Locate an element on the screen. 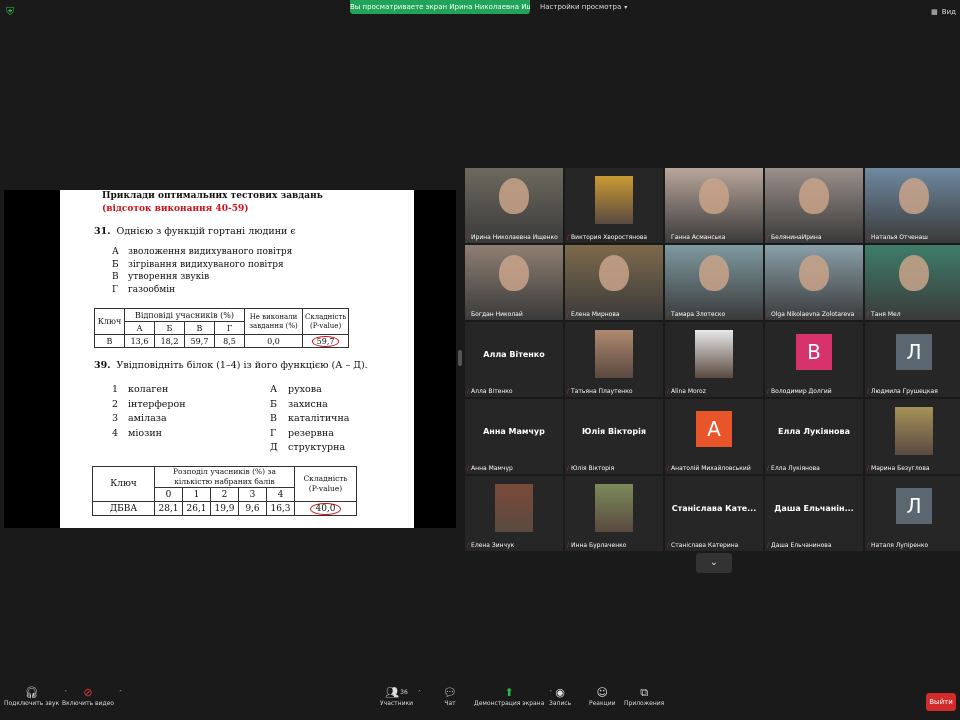 The width and height of the screenshot is (960, 720). participant-tile: ⧸ Таня Мел is located at coordinates (912, 282).